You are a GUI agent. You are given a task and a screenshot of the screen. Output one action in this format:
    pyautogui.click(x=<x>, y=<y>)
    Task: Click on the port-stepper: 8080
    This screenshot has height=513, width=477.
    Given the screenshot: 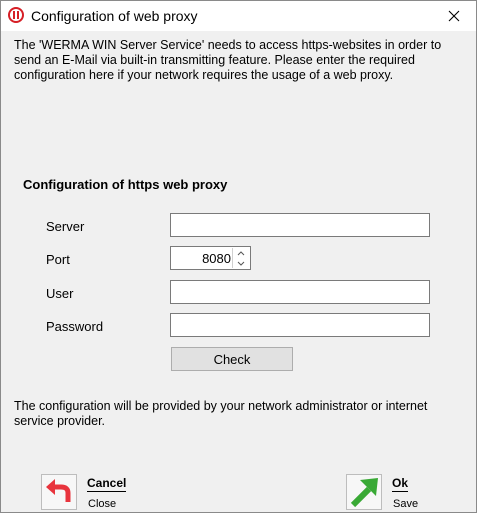 What is the action you would take?
    pyautogui.click(x=210, y=258)
    